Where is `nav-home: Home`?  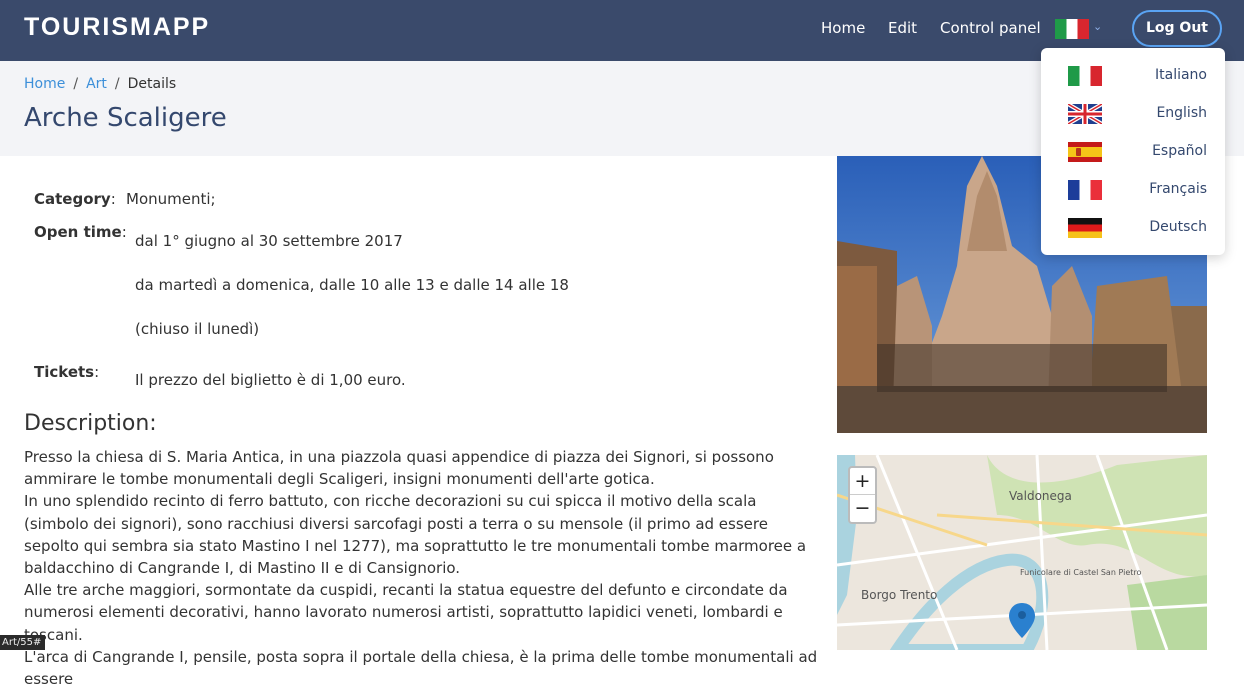 nav-home: Home is located at coordinates (843, 28).